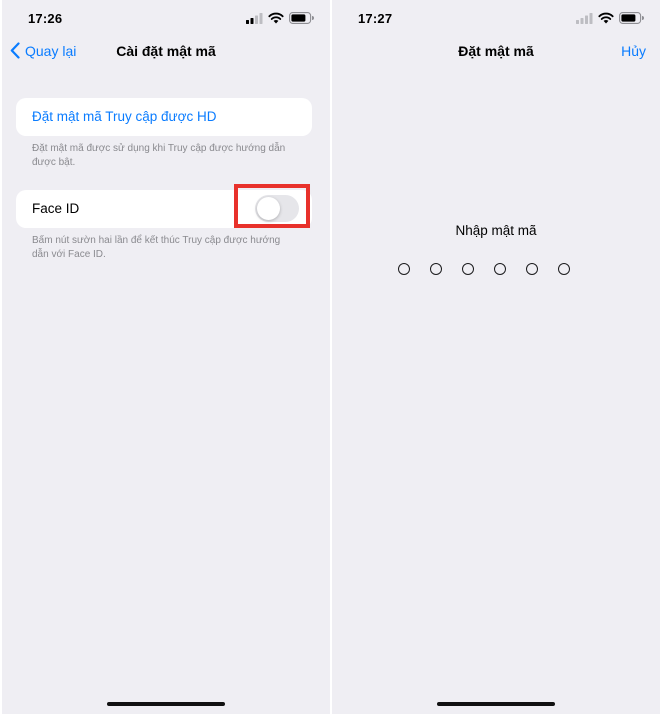 Image resolution: width=660 pixels, height=714 pixels. What do you see at coordinates (45, 18) in the screenshot?
I see `status-time: 17:26` at bounding box center [45, 18].